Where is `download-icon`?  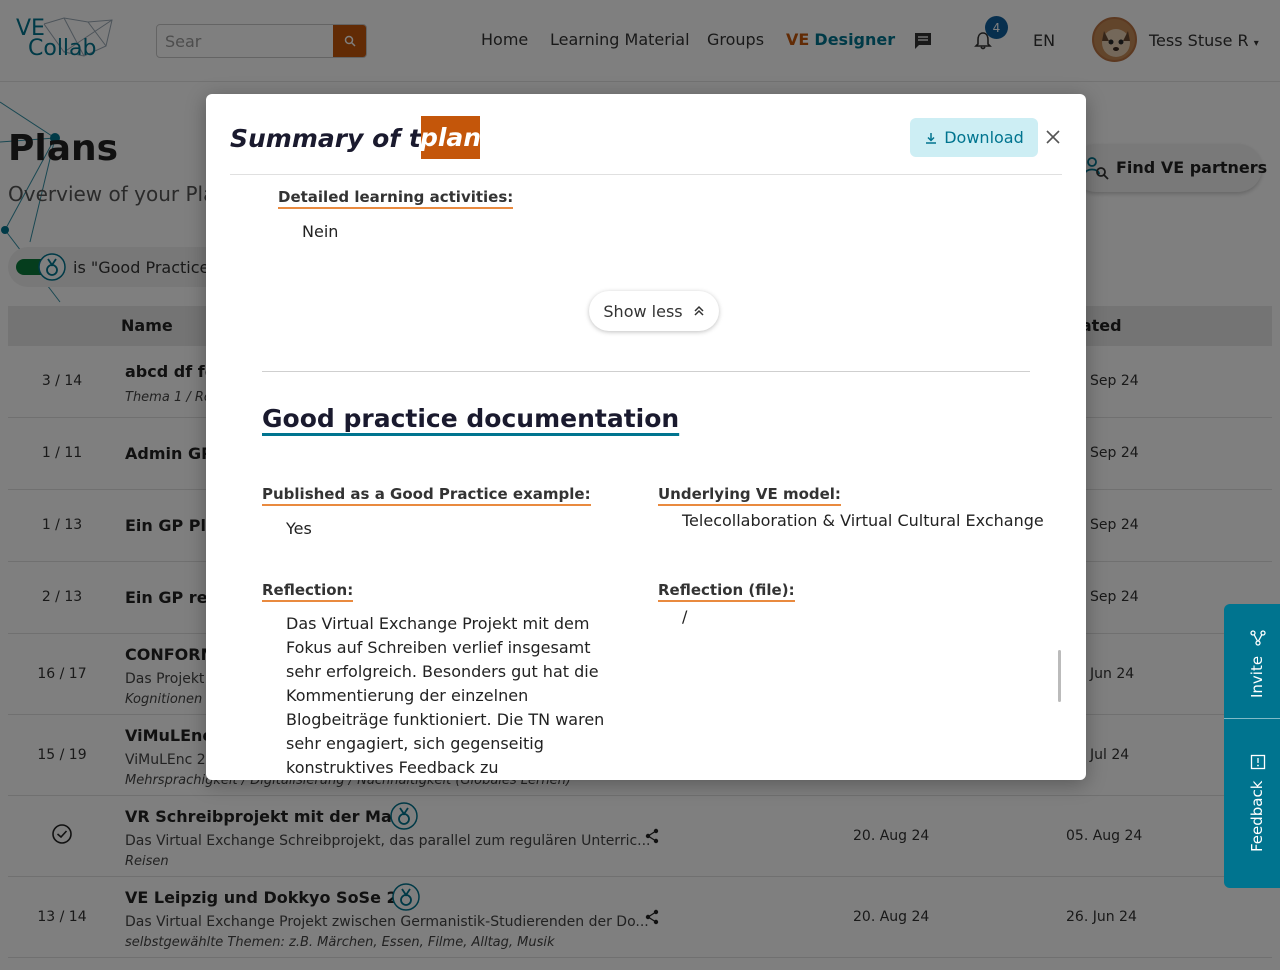
download-icon is located at coordinates (931, 138).